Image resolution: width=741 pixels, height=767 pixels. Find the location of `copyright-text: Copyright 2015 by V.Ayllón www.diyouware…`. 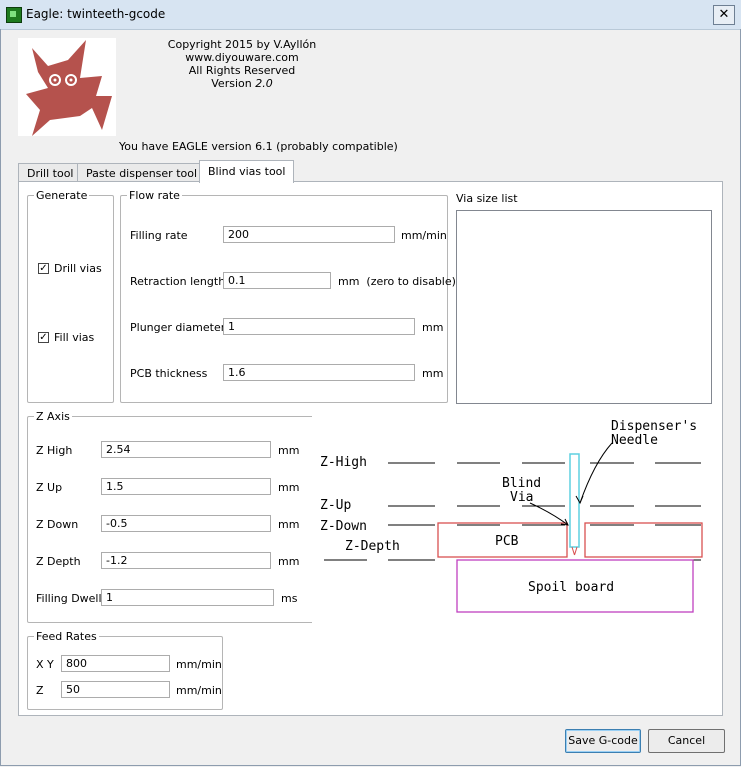

copyright-text: Copyright 2015 by V.Ayllón www.diyouware… is located at coordinates (242, 51).